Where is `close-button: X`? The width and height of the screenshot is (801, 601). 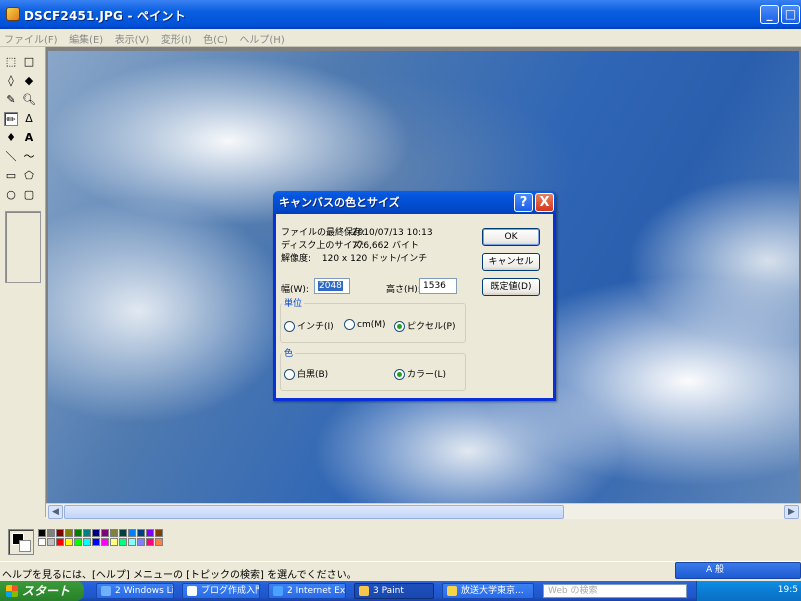 close-button: X is located at coordinates (544, 202).